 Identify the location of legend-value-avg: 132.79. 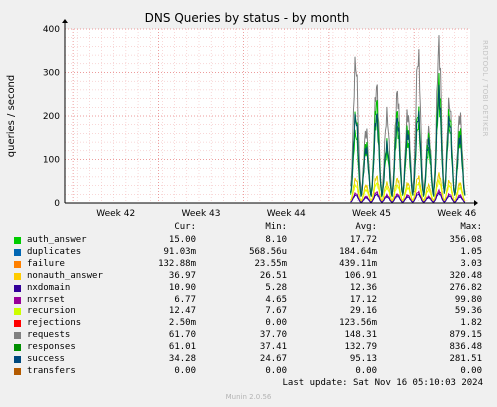
(360, 347).